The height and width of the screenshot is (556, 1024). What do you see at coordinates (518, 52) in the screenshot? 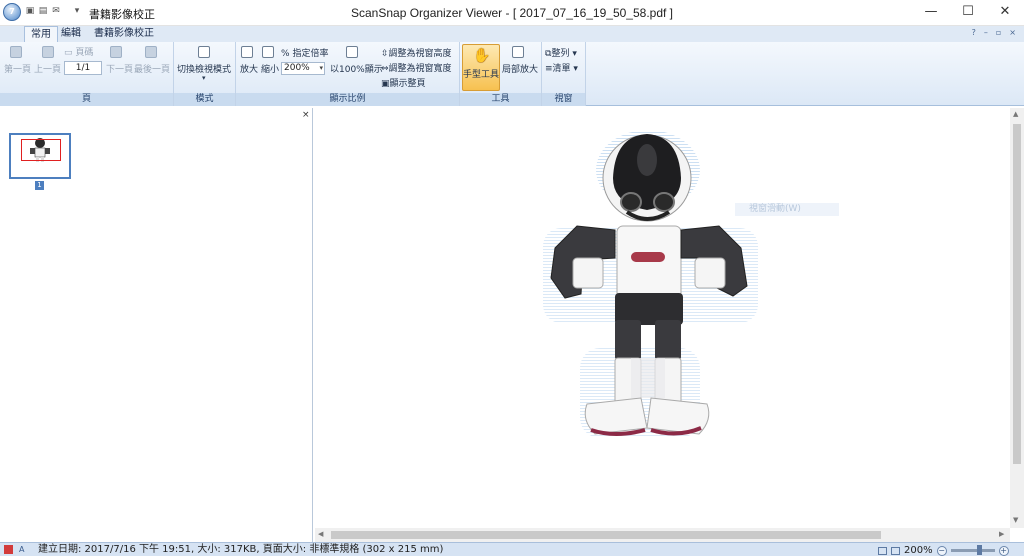
I see `partial-zoom-icon` at bounding box center [518, 52].